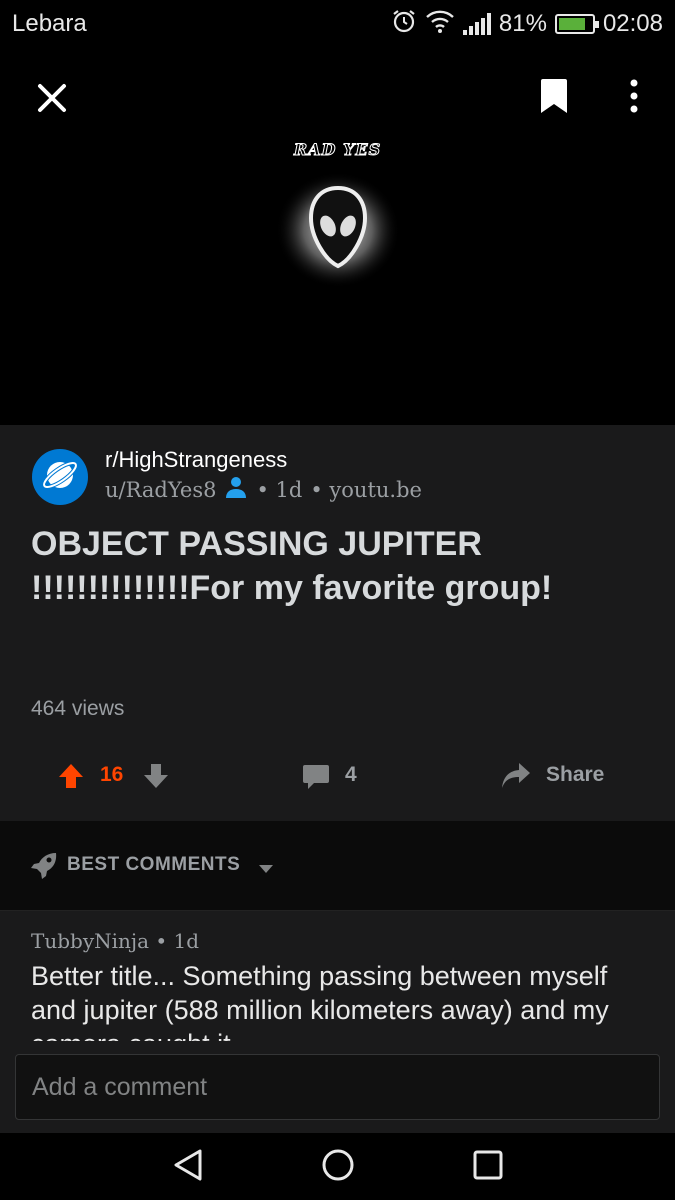 Image resolution: width=675 pixels, height=1200 pixels. I want to click on share-button, so click(516, 778).